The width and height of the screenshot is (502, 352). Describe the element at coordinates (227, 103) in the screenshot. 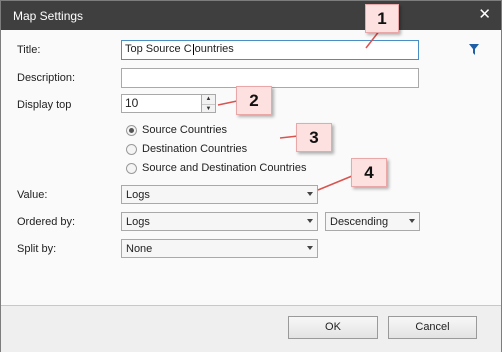

I see `callout-2-pointer` at that location.